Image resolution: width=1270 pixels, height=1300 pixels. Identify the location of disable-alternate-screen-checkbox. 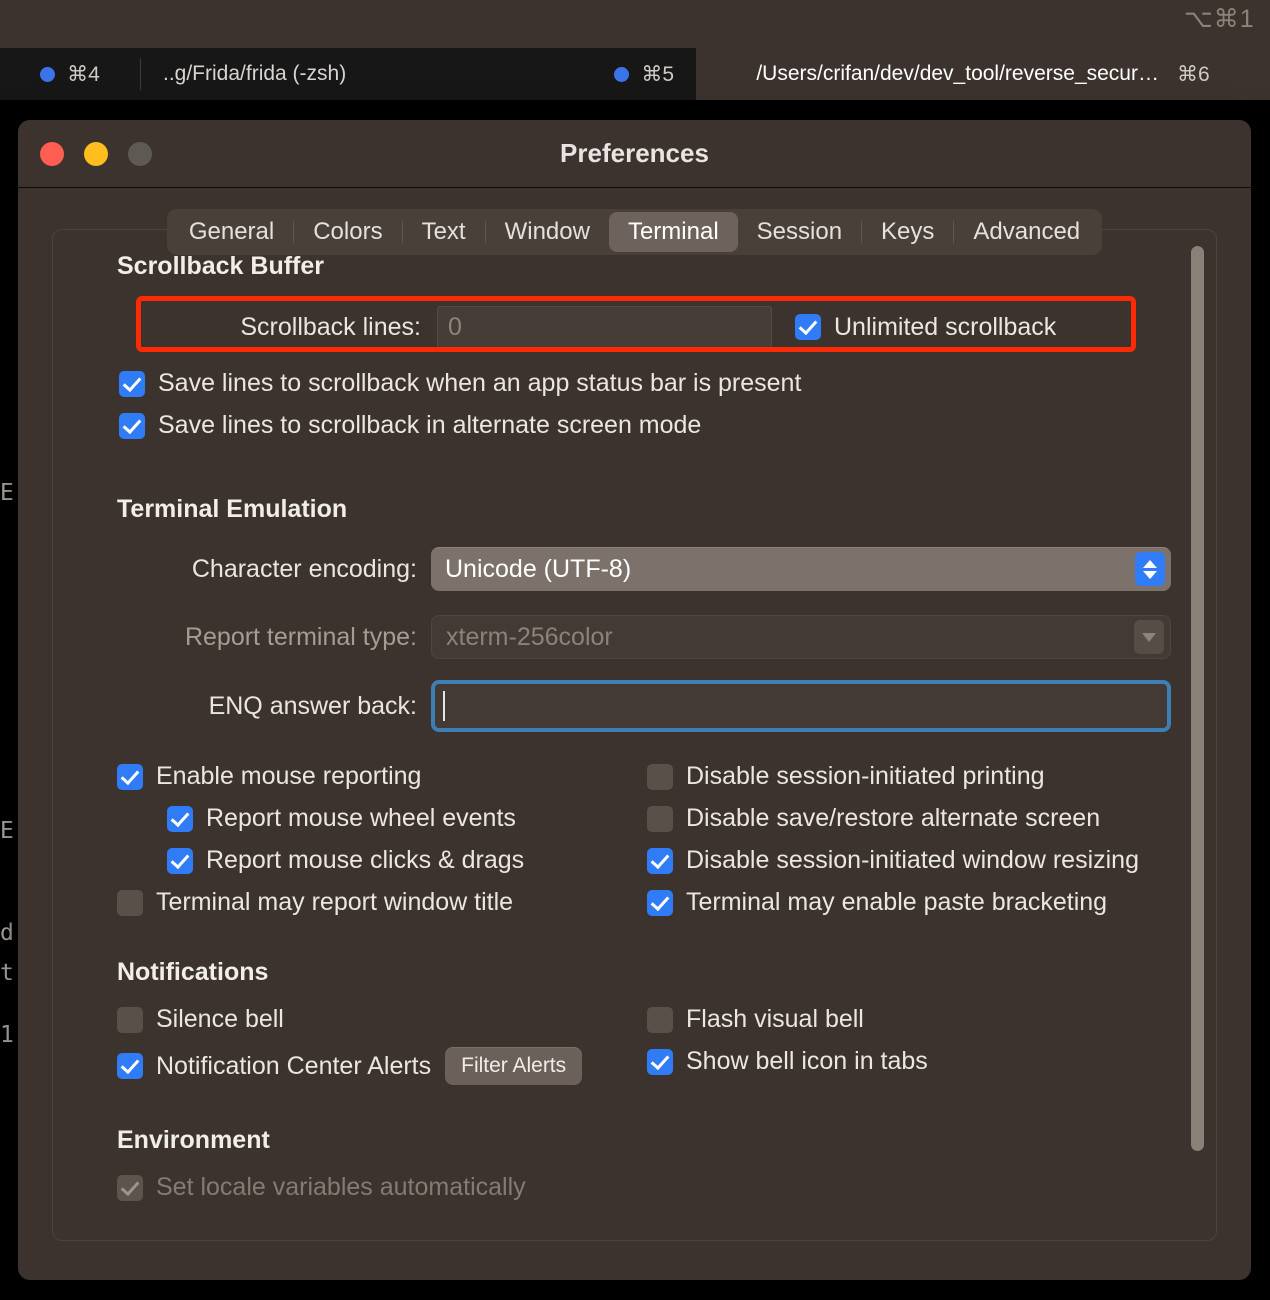
(660, 818).